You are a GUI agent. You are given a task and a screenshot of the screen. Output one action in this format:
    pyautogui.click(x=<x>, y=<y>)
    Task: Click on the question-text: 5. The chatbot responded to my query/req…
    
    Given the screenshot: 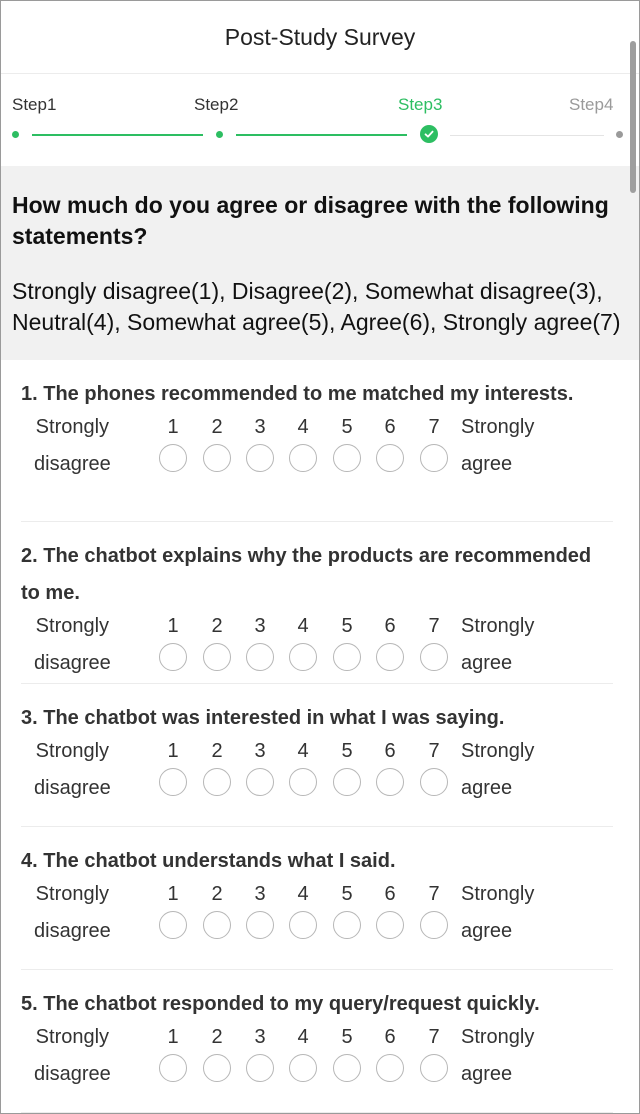 What is the action you would take?
    pyautogui.click(x=280, y=1004)
    